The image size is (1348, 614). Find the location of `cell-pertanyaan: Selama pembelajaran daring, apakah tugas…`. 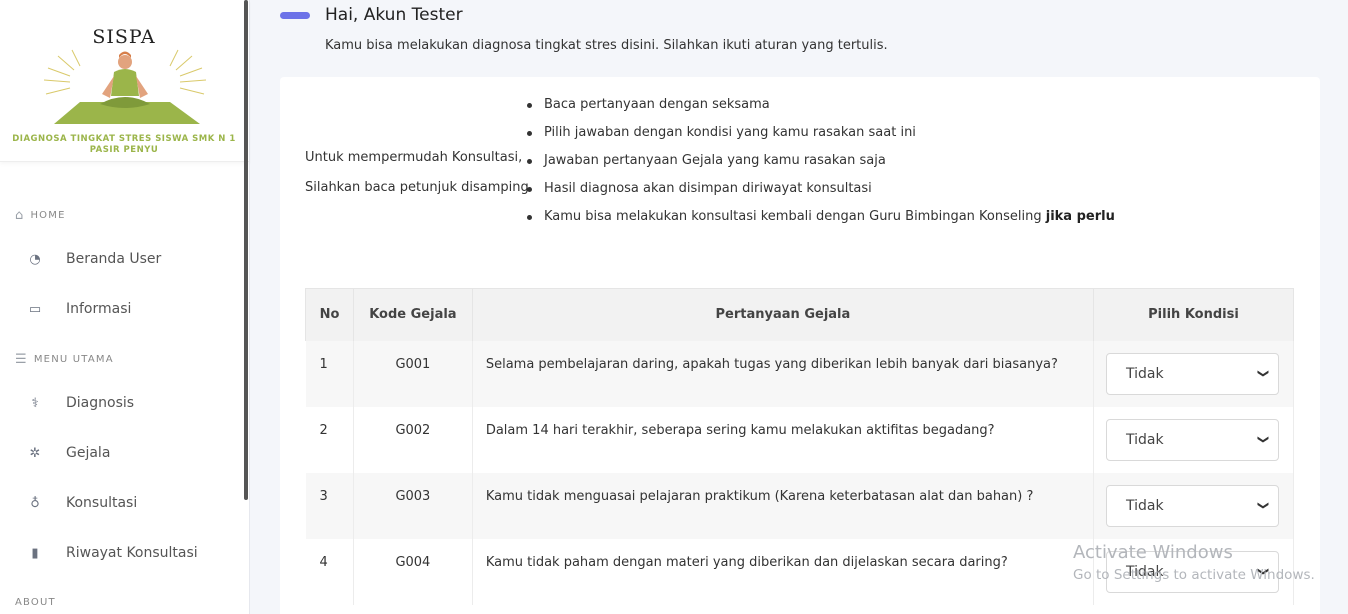

cell-pertanyaan: Selama pembelajaran daring, apakah tugas… is located at coordinates (783, 373).